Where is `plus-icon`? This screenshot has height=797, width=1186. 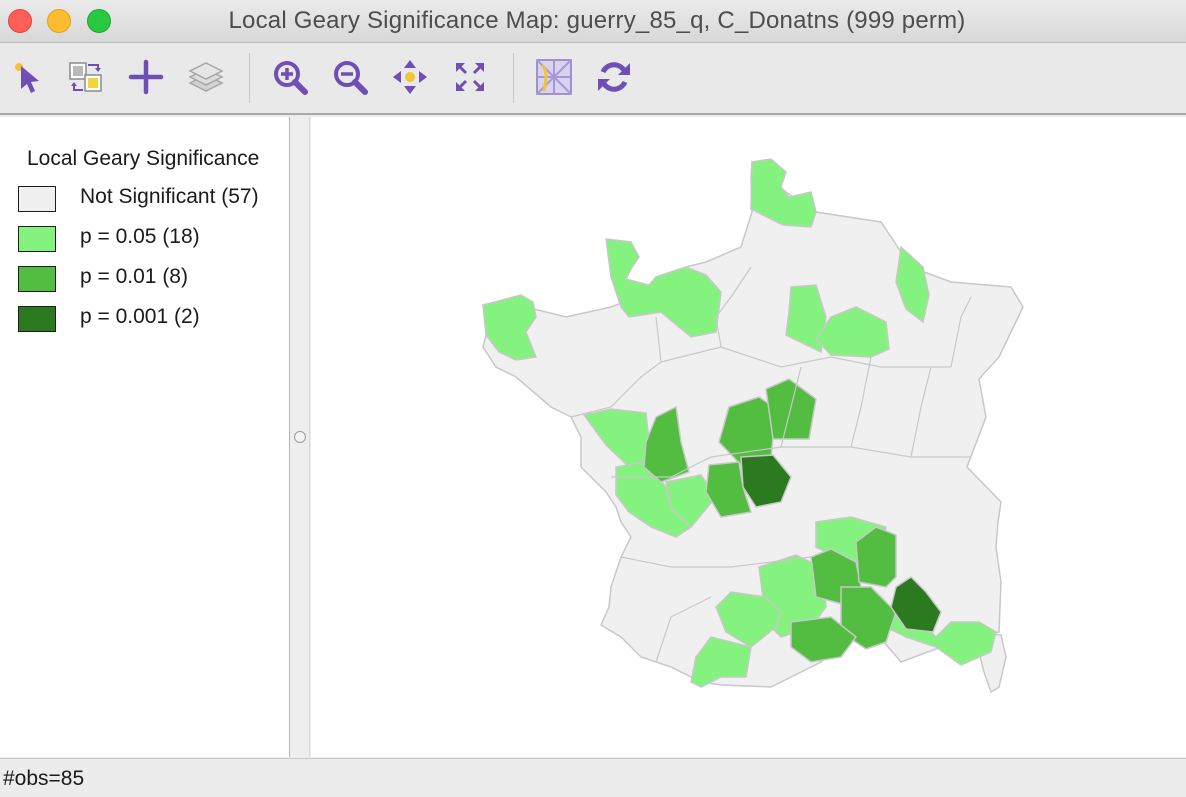 plus-icon is located at coordinates (146, 77).